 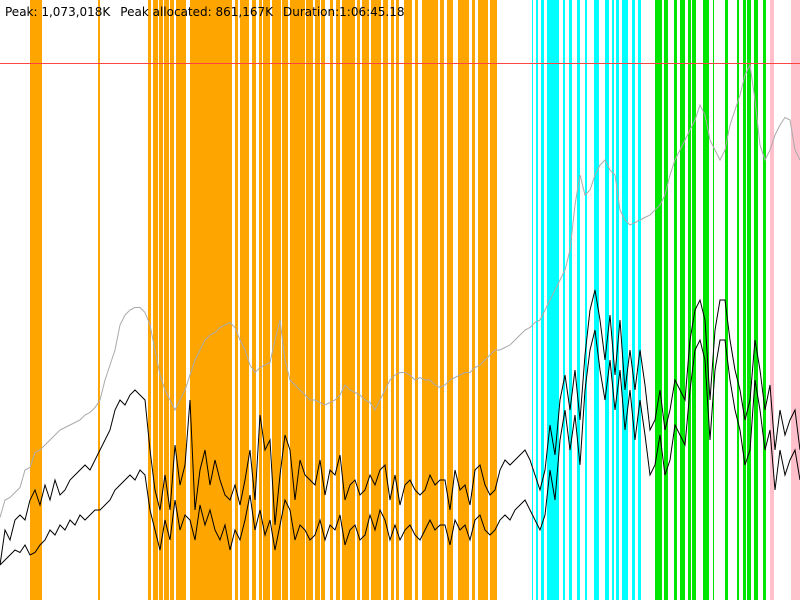 I want to click on duration-label: Duration:1:06:45.18, so click(x=343, y=12).